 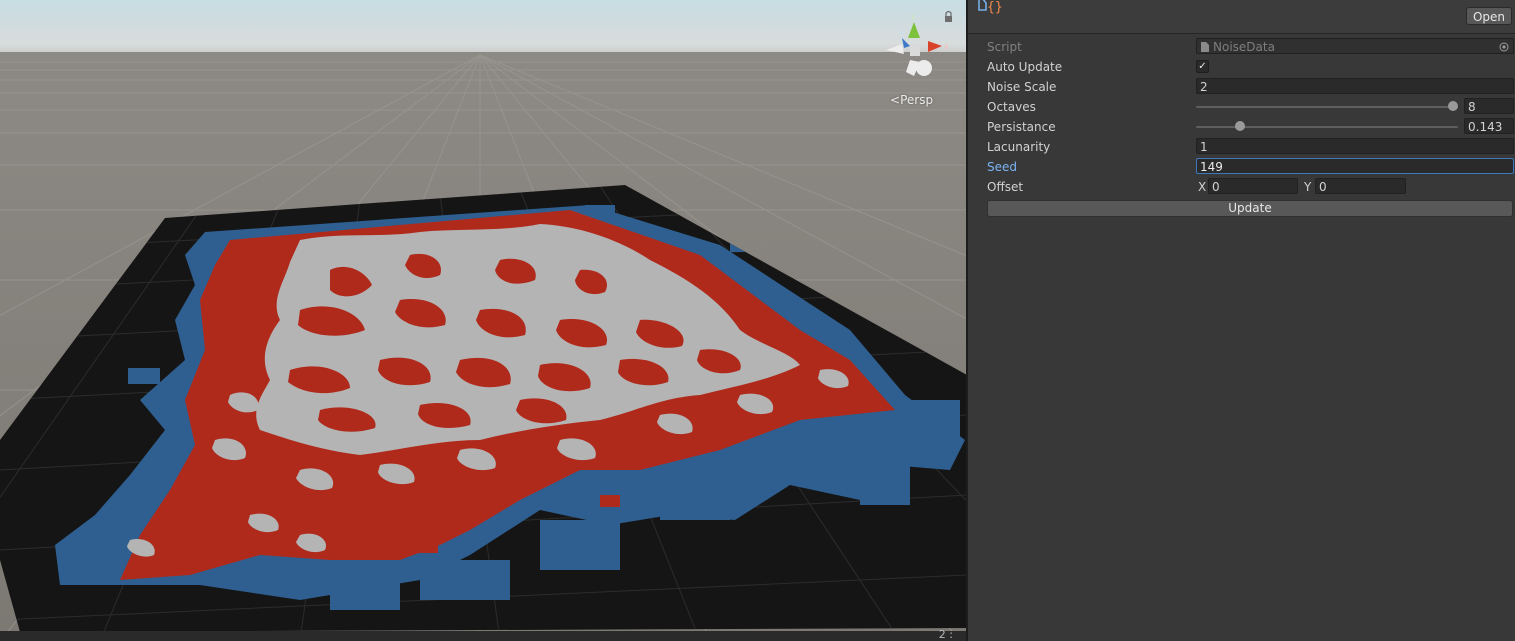 I want to click on seed-input: 149, so click(x=1355, y=166).